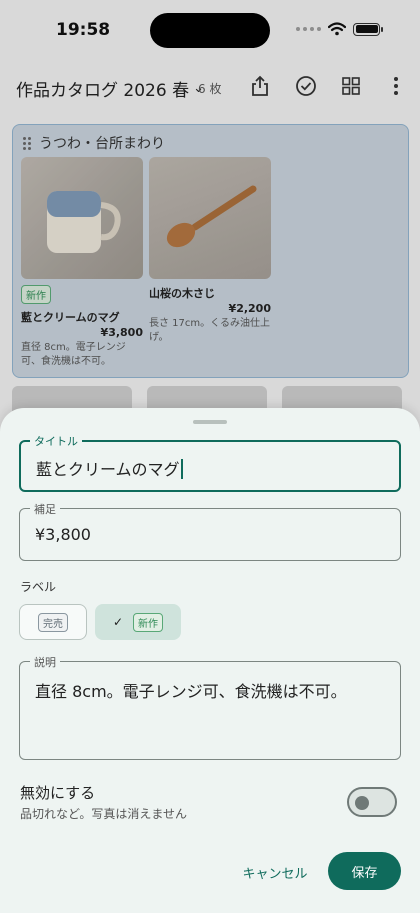  What do you see at coordinates (58, 793) in the screenshot?
I see `disable-toggle-title: 無効にする` at bounding box center [58, 793].